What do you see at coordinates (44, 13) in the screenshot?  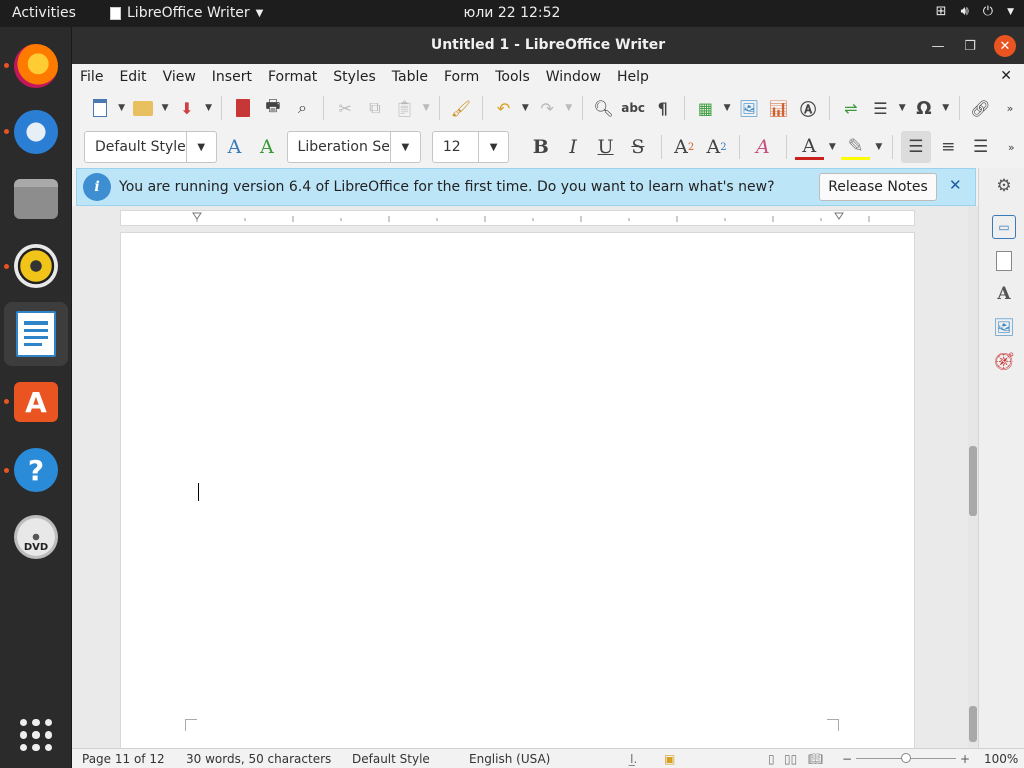 I see `activities-button: Activities` at bounding box center [44, 13].